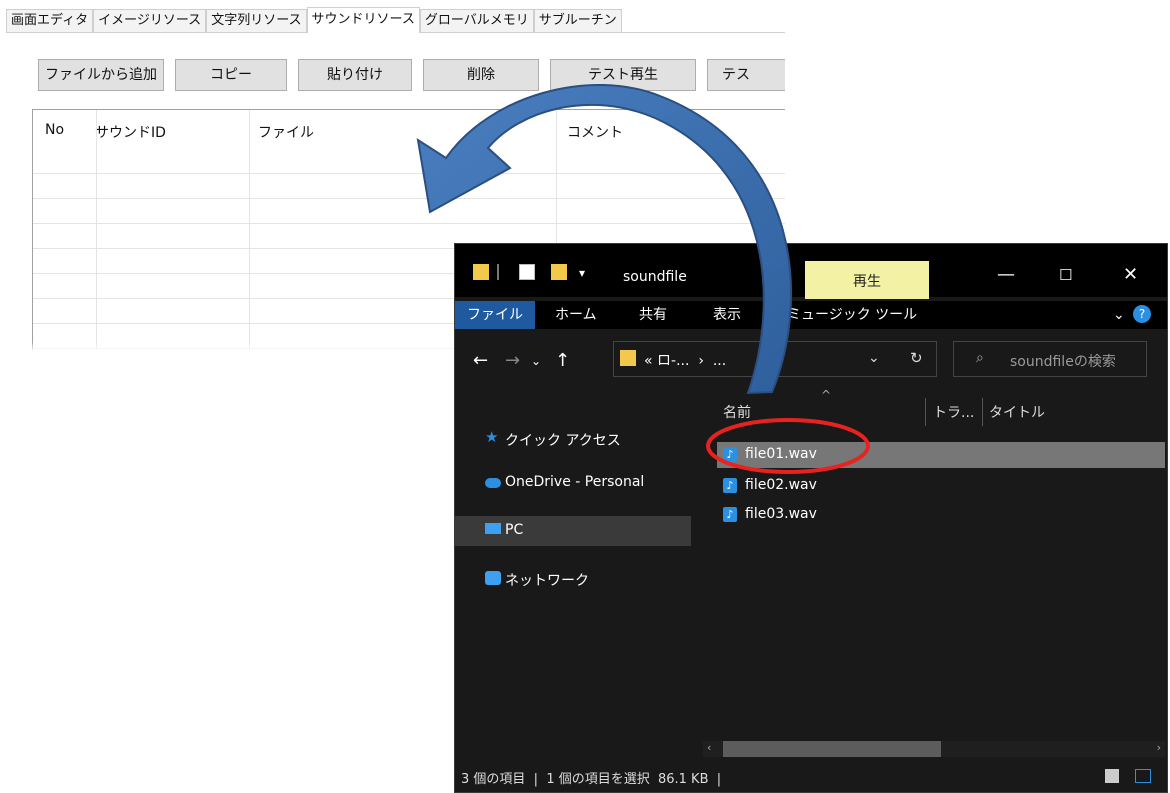 Image resolution: width=1170 pixels, height=793 pixels. I want to click on horizontal-scrollbar: ‹ ›, so click(934, 749).